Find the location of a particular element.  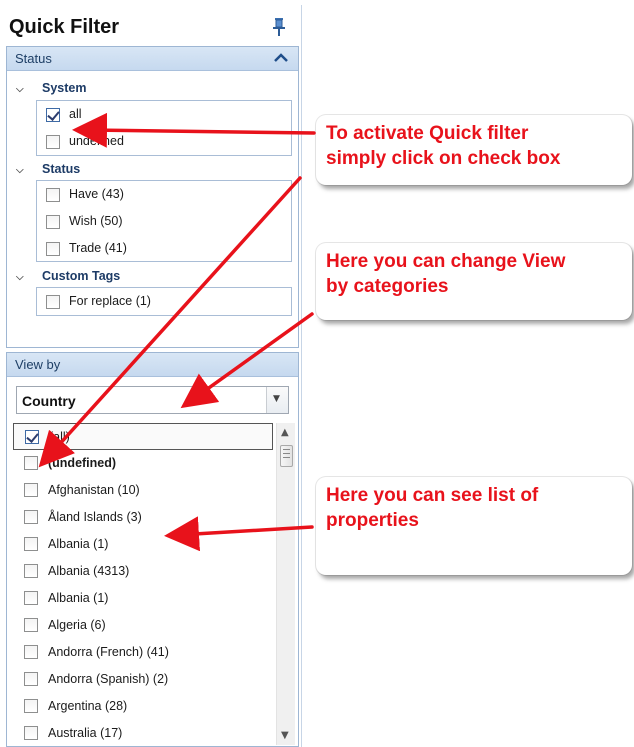

arrow-to-checkbox is located at coordinates (194, 130).